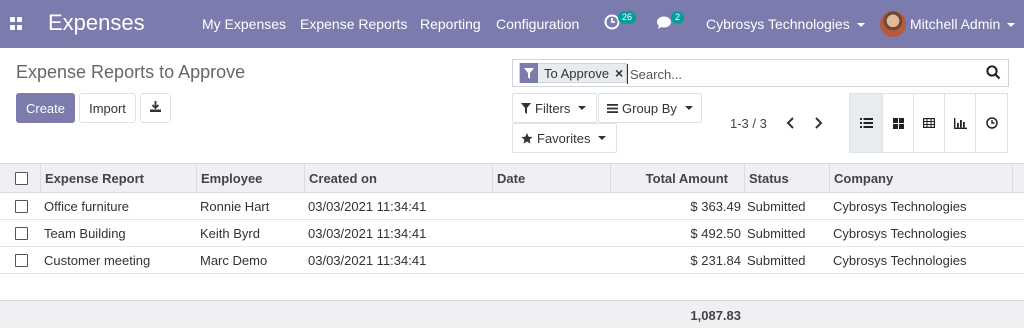 Image resolution: width=1024 pixels, height=331 pixels. I want to click on cell-expense-report: Team Building, so click(85, 233).